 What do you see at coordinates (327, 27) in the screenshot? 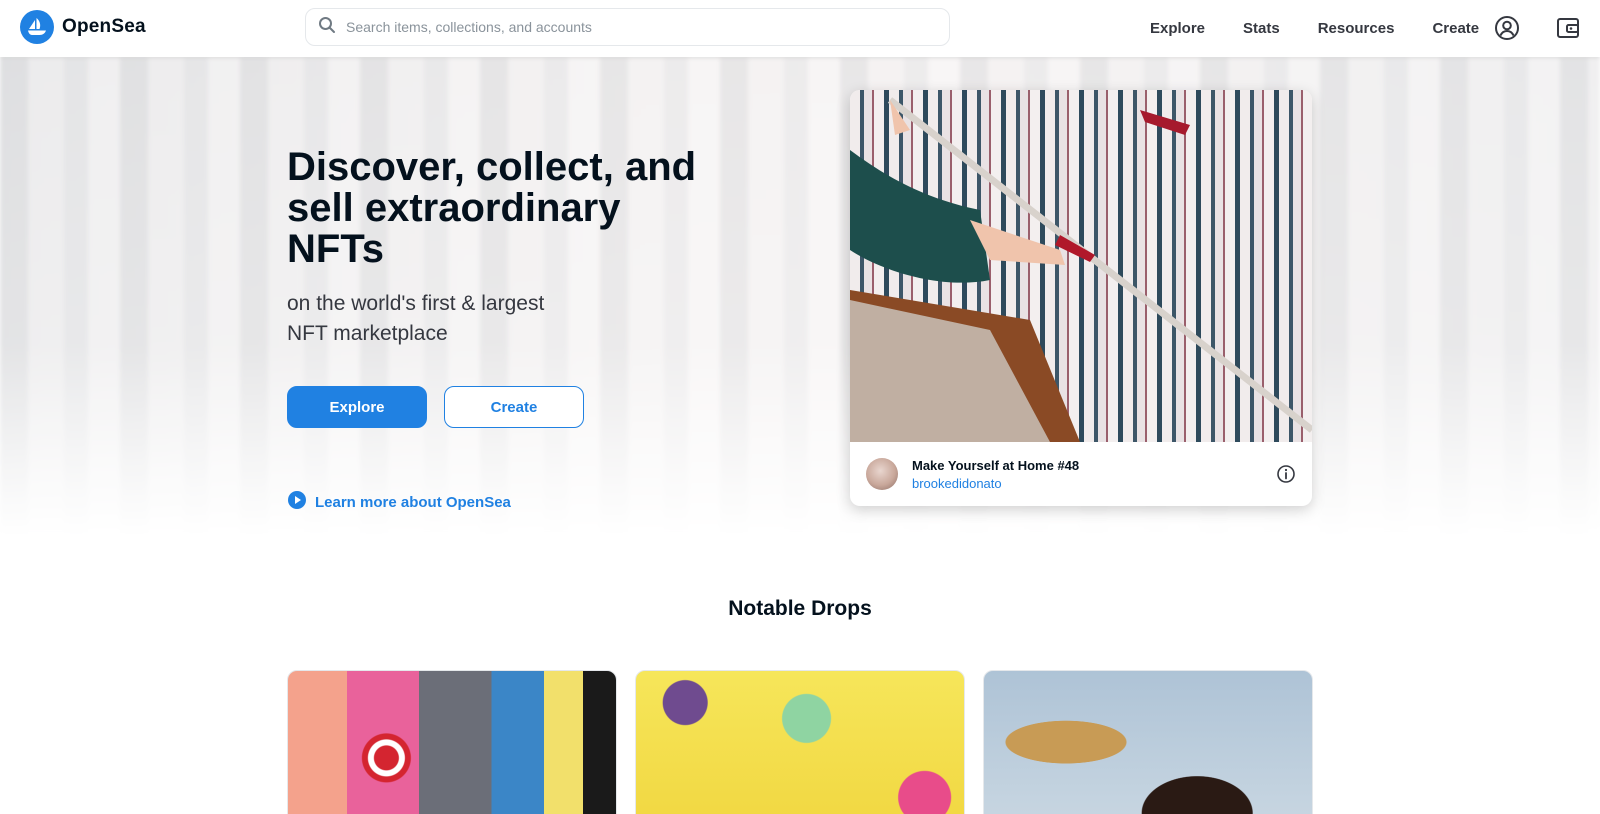
I see `search-icon` at bounding box center [327, 27].